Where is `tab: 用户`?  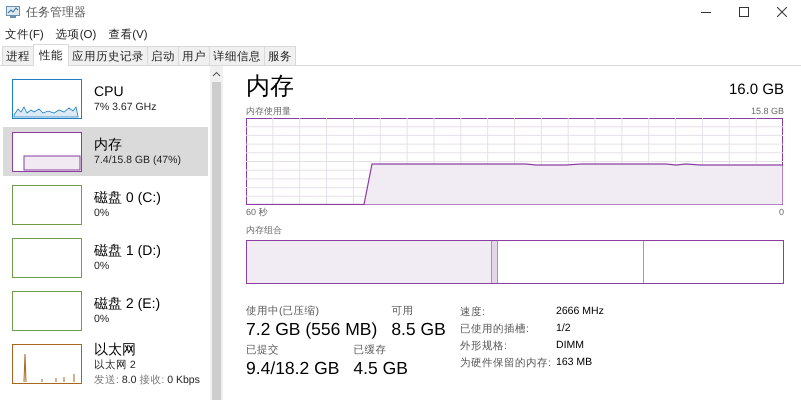
tab: 用户 is located at coordinates (194, 55).